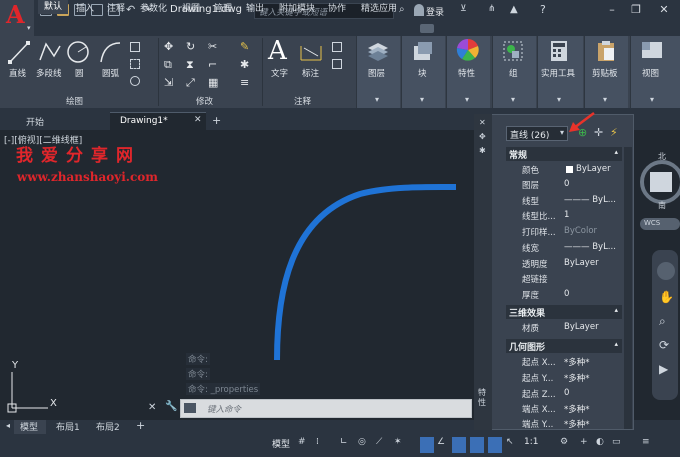 This screenshot has width=680, height=457. Describe the element at coordinates (85, 7) in the screenshot. I see `tab-insert: 插入` at that location.